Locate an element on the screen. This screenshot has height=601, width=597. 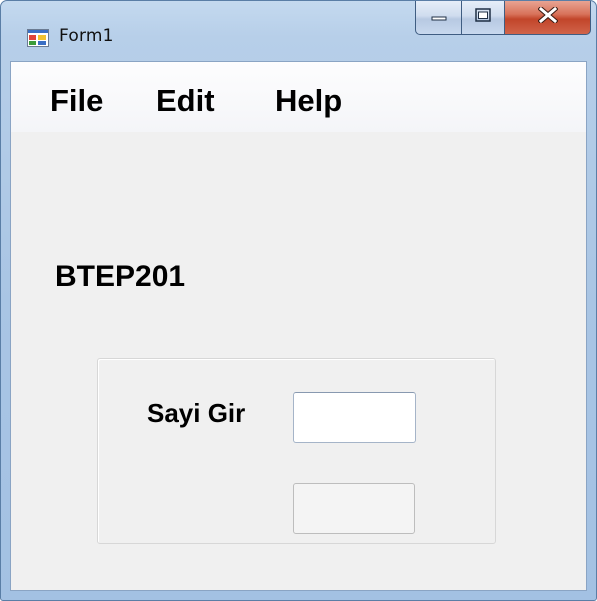
action-button is located at coordinates (354, 508).